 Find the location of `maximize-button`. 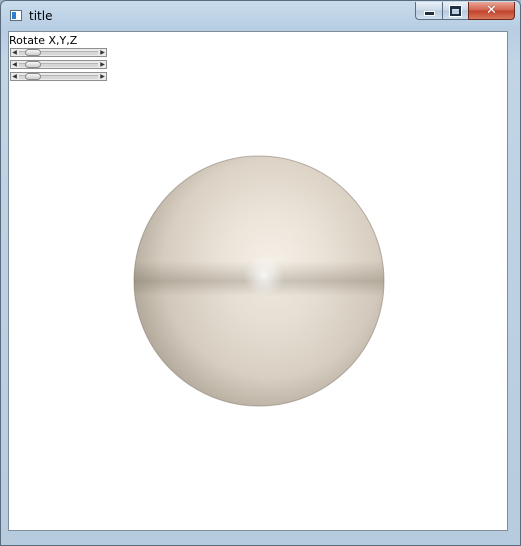

maximize-button is located at coordinates (455, 11).